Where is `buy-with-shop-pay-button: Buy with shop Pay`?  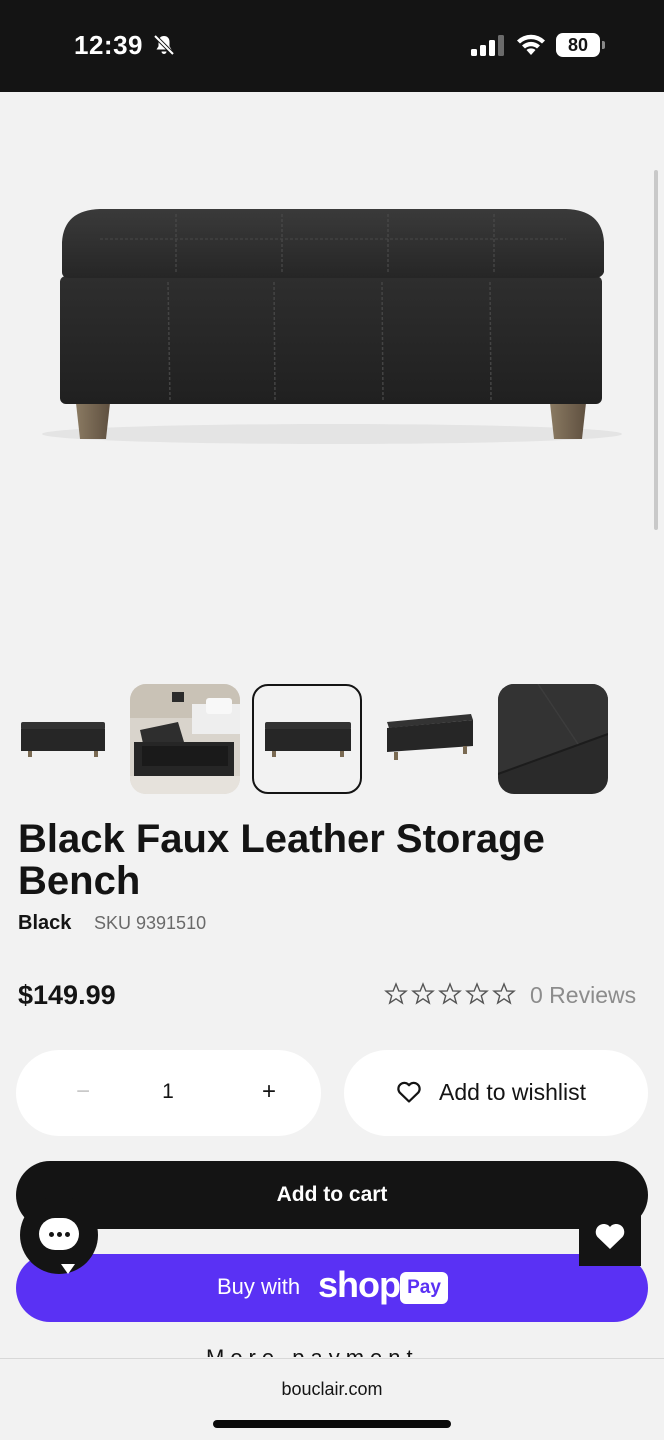
buy-with-shop-pay-button: Buy with shop Pay is located at coordinates (332, 1288).